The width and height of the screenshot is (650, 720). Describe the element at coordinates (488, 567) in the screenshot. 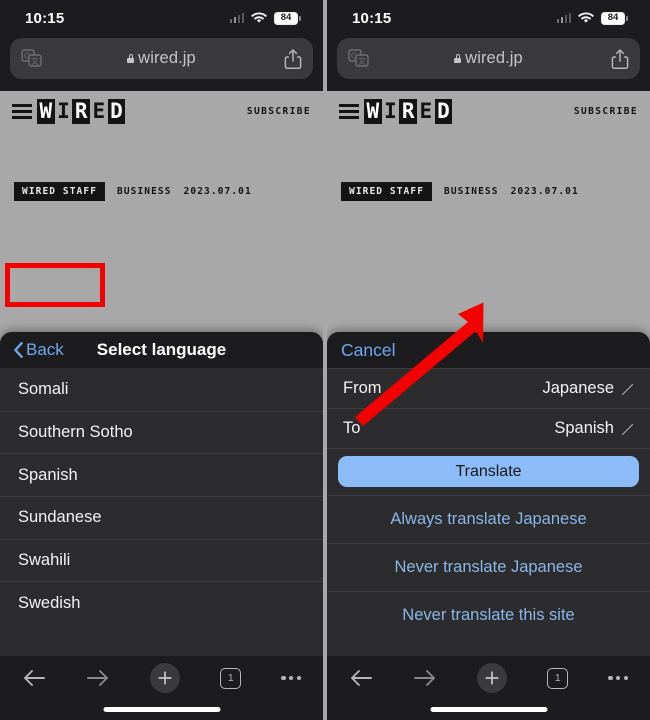

I see `never-translate-language-option: Never translate Japanese` at that location.